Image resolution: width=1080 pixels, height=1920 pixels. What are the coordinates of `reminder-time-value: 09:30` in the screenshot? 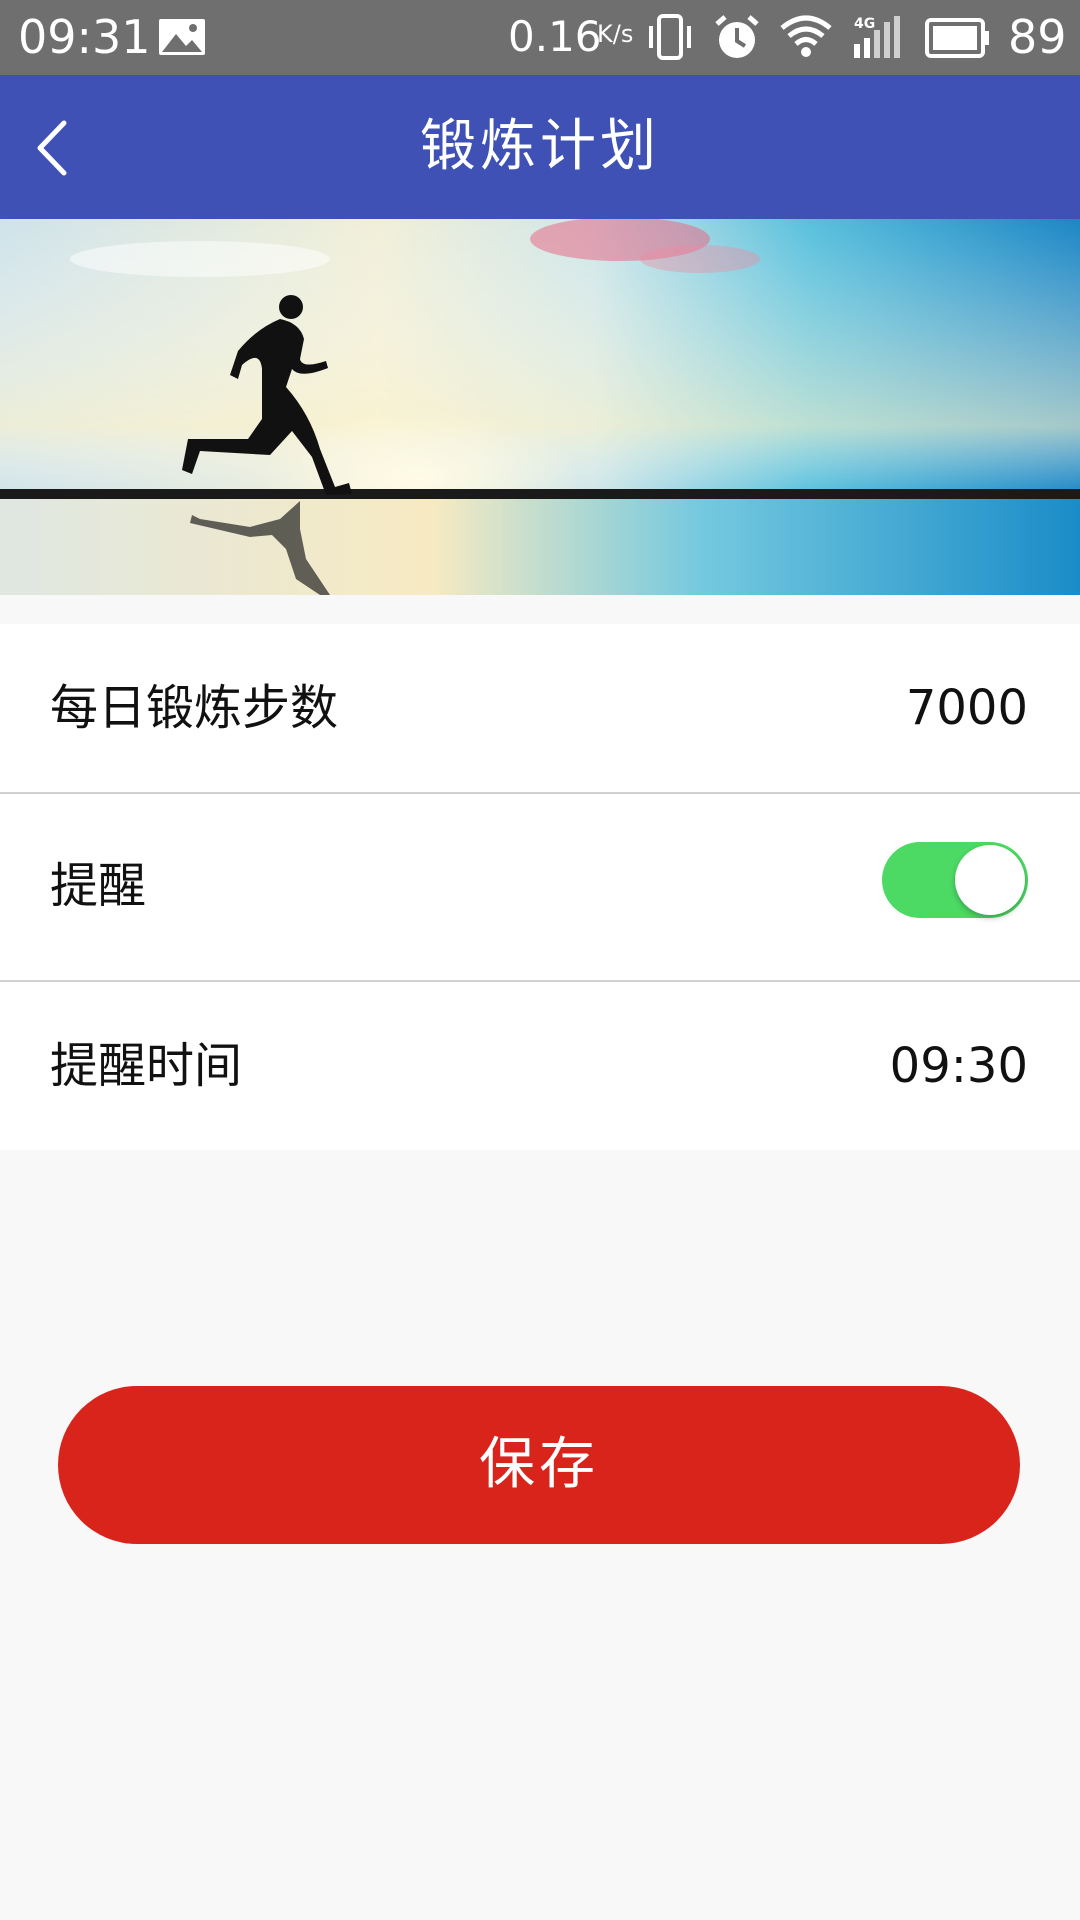 It's located at (959, 1066).